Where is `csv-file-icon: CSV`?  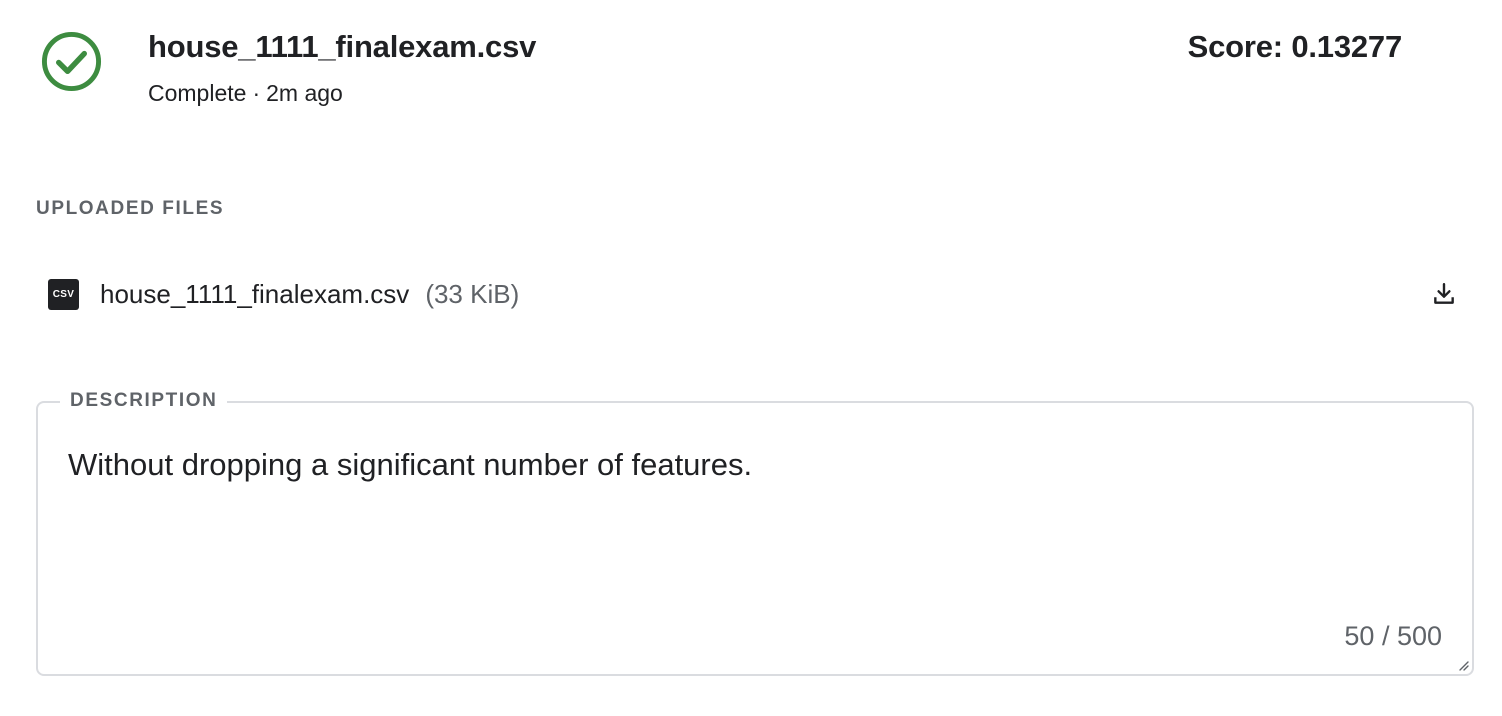
csv-file-icon: CSV is located at coordinates (63, 294).